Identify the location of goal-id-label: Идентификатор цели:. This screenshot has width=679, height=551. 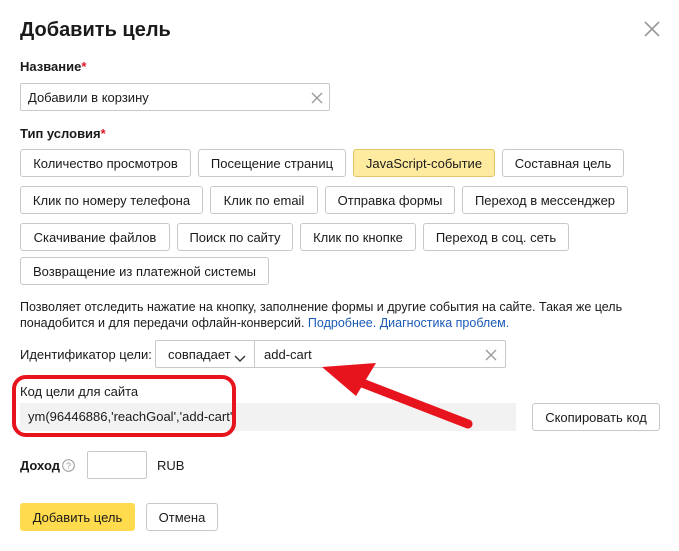
(86, 354).